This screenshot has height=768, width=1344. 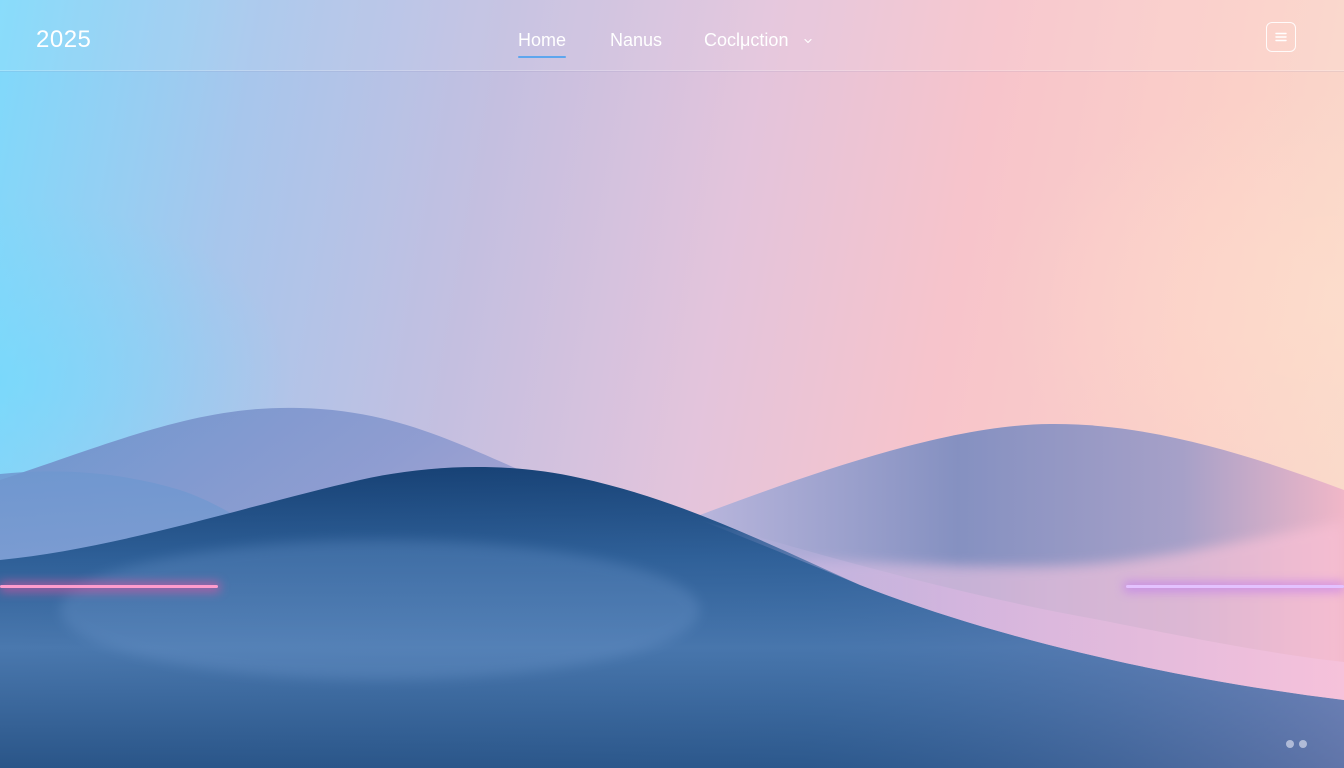 What do you see at coordinates (808, 41) in the screenshot?
I see `chevron-down-icon` at bounding box center [808, 41].